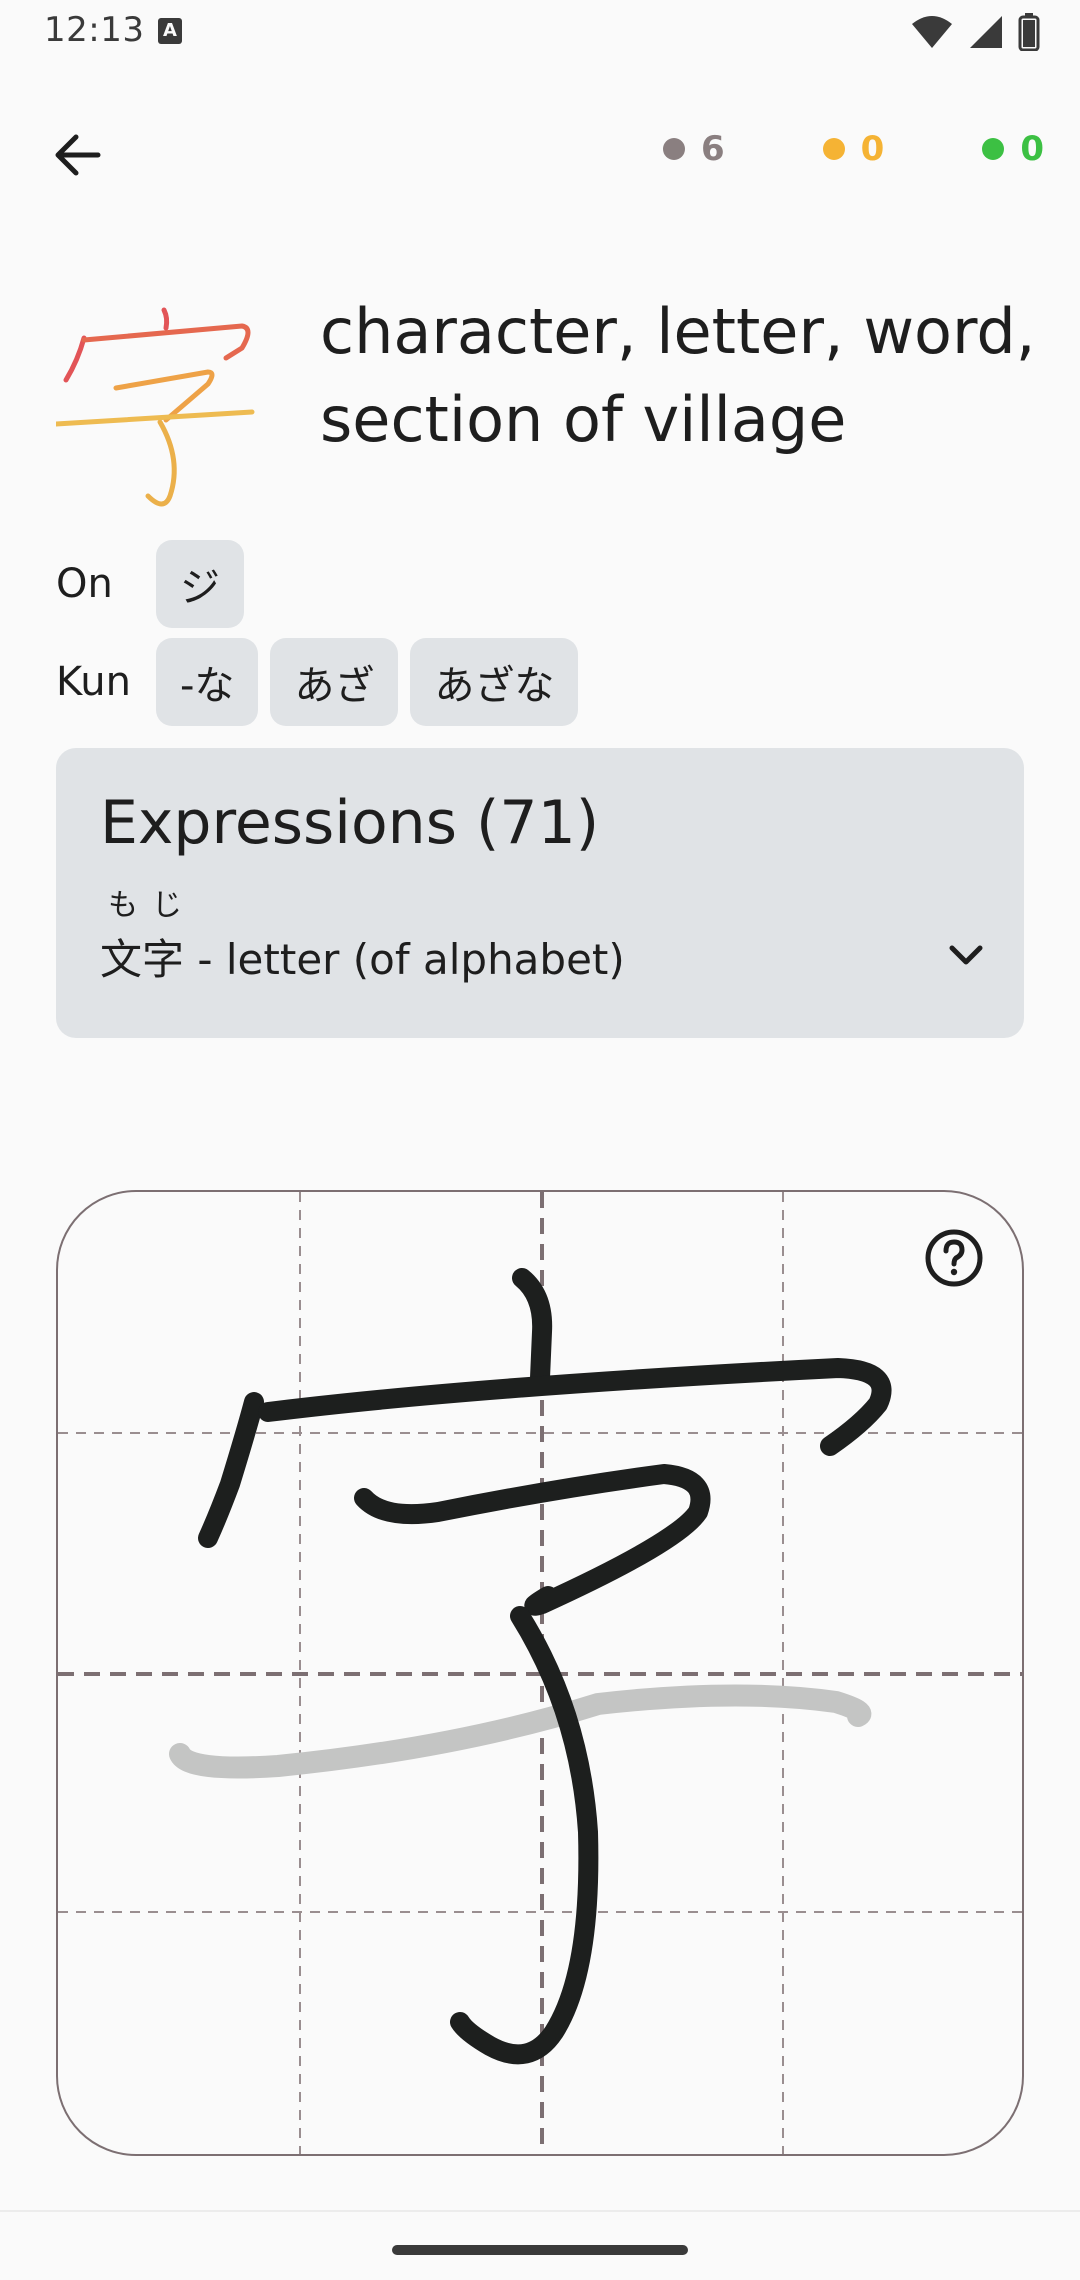  Describe the element at coordinates (712, 149) in the screenshot. I see `counter-new-value: 6` at that location.